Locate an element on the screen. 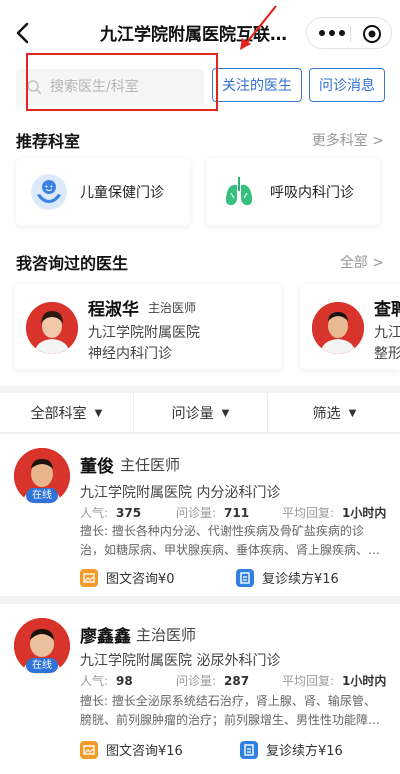  consulted-doctor-card: 程淑华 主治医师 九江学院附属医院 神经内科门诊 is located at coordinates (148, 327).